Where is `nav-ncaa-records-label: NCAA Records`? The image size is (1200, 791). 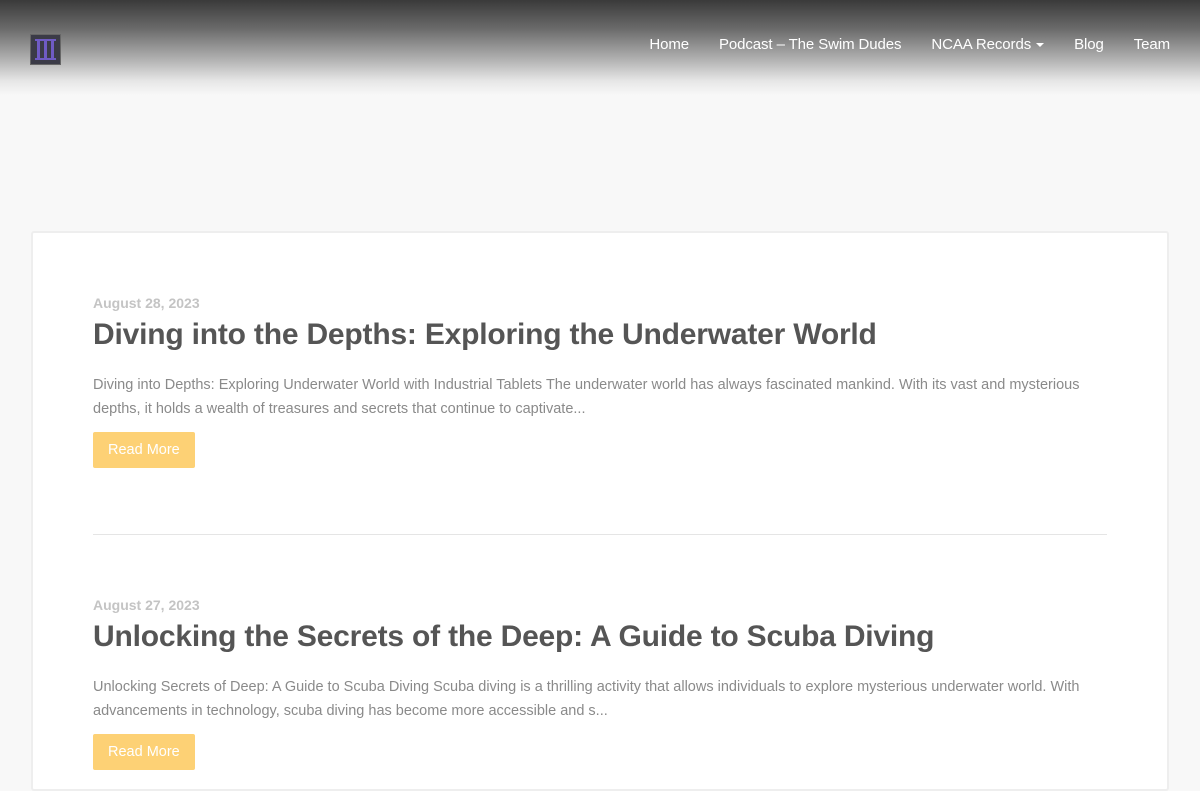
nav-ncaa-records-label: NCAA Records is located at coordinates (981, 44).